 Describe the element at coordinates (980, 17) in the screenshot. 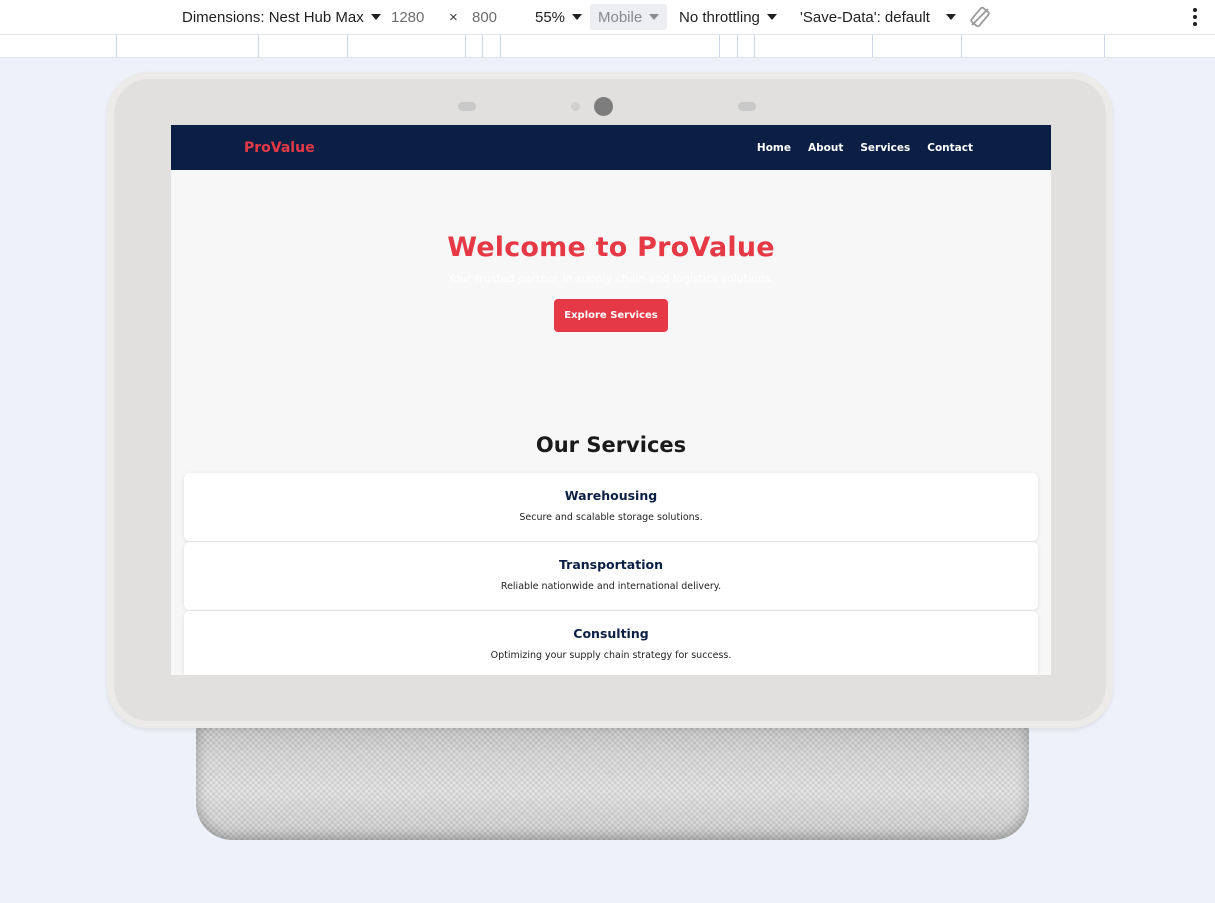

I see `rotate-icon` at that location.